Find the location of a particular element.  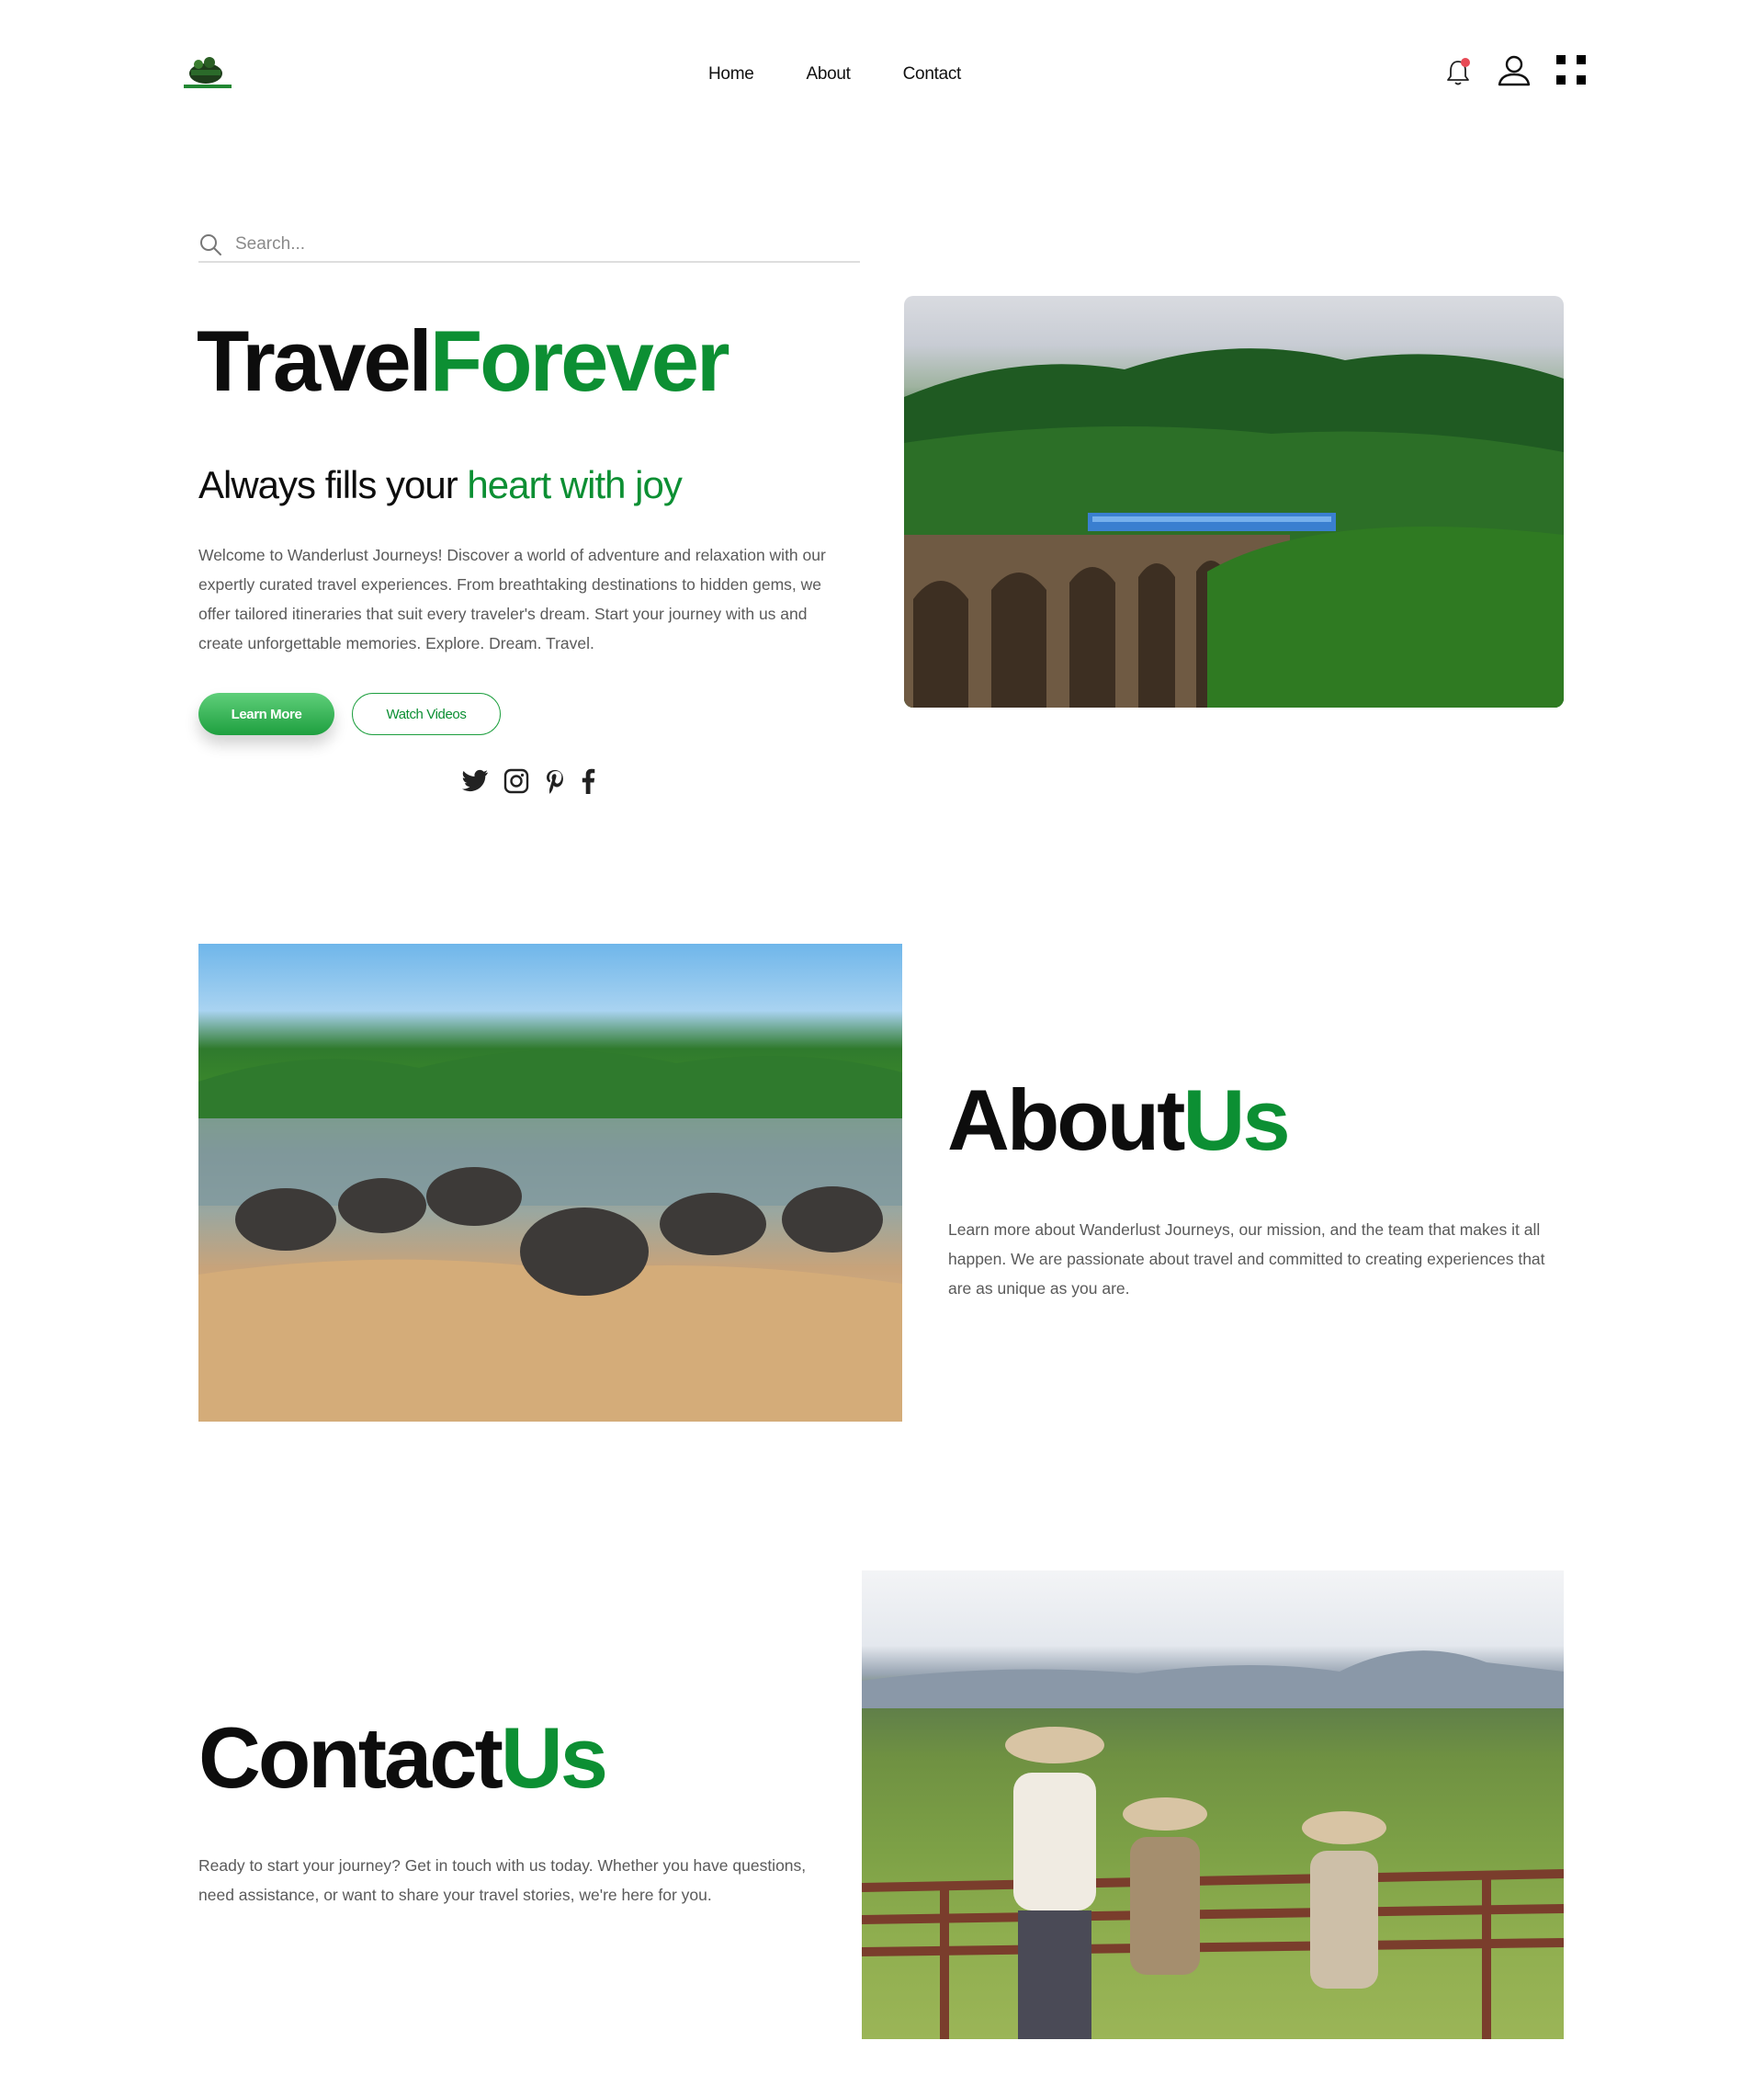

nav-contact-link: Contact is located at coordinates (933, 74).